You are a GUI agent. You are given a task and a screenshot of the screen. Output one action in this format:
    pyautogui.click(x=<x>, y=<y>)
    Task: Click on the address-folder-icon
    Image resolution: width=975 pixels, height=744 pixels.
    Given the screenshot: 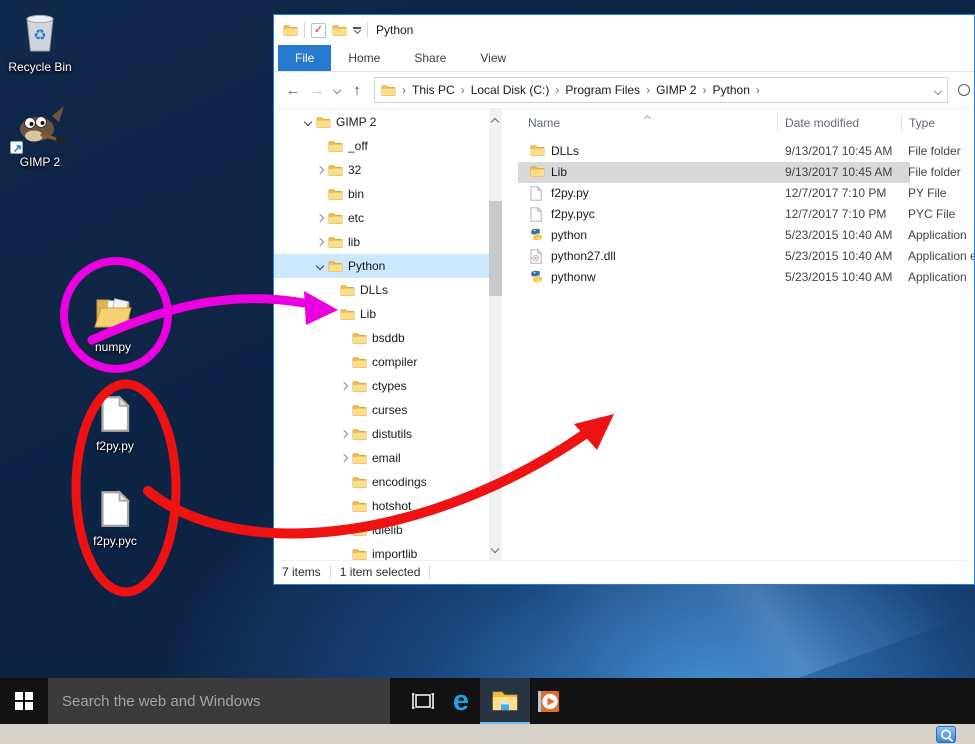 What is the action you would take?
    pyautogui.click(x=388, y=90)
    